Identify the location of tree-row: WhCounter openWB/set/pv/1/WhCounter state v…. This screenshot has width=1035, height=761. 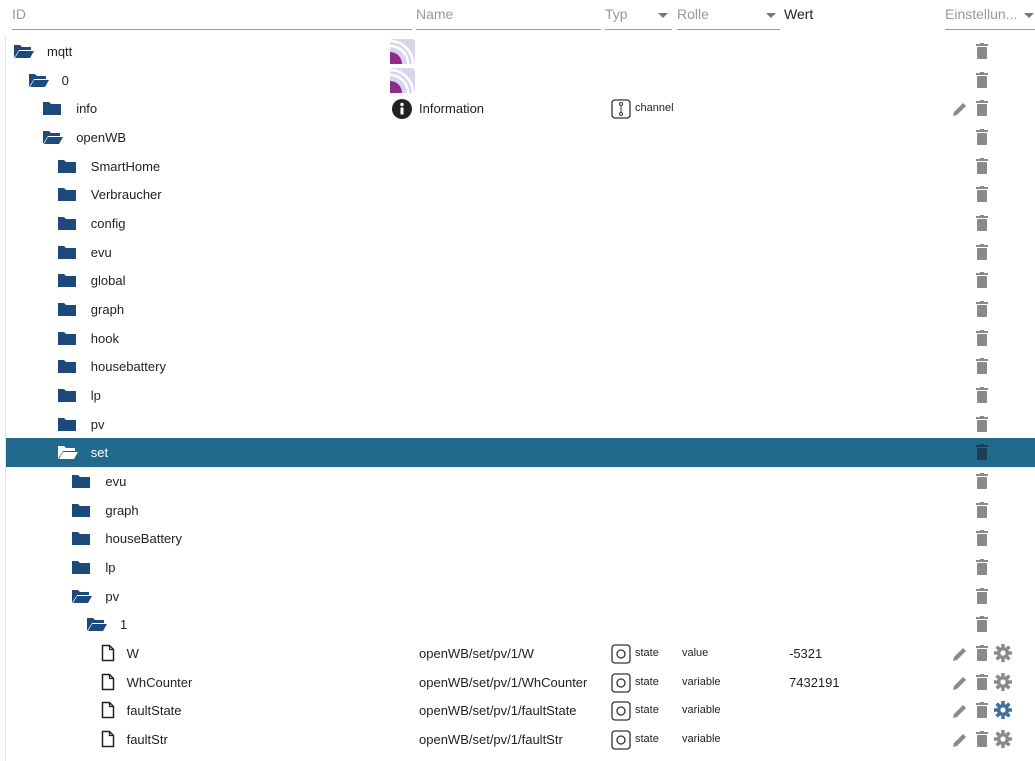
(520, 682).